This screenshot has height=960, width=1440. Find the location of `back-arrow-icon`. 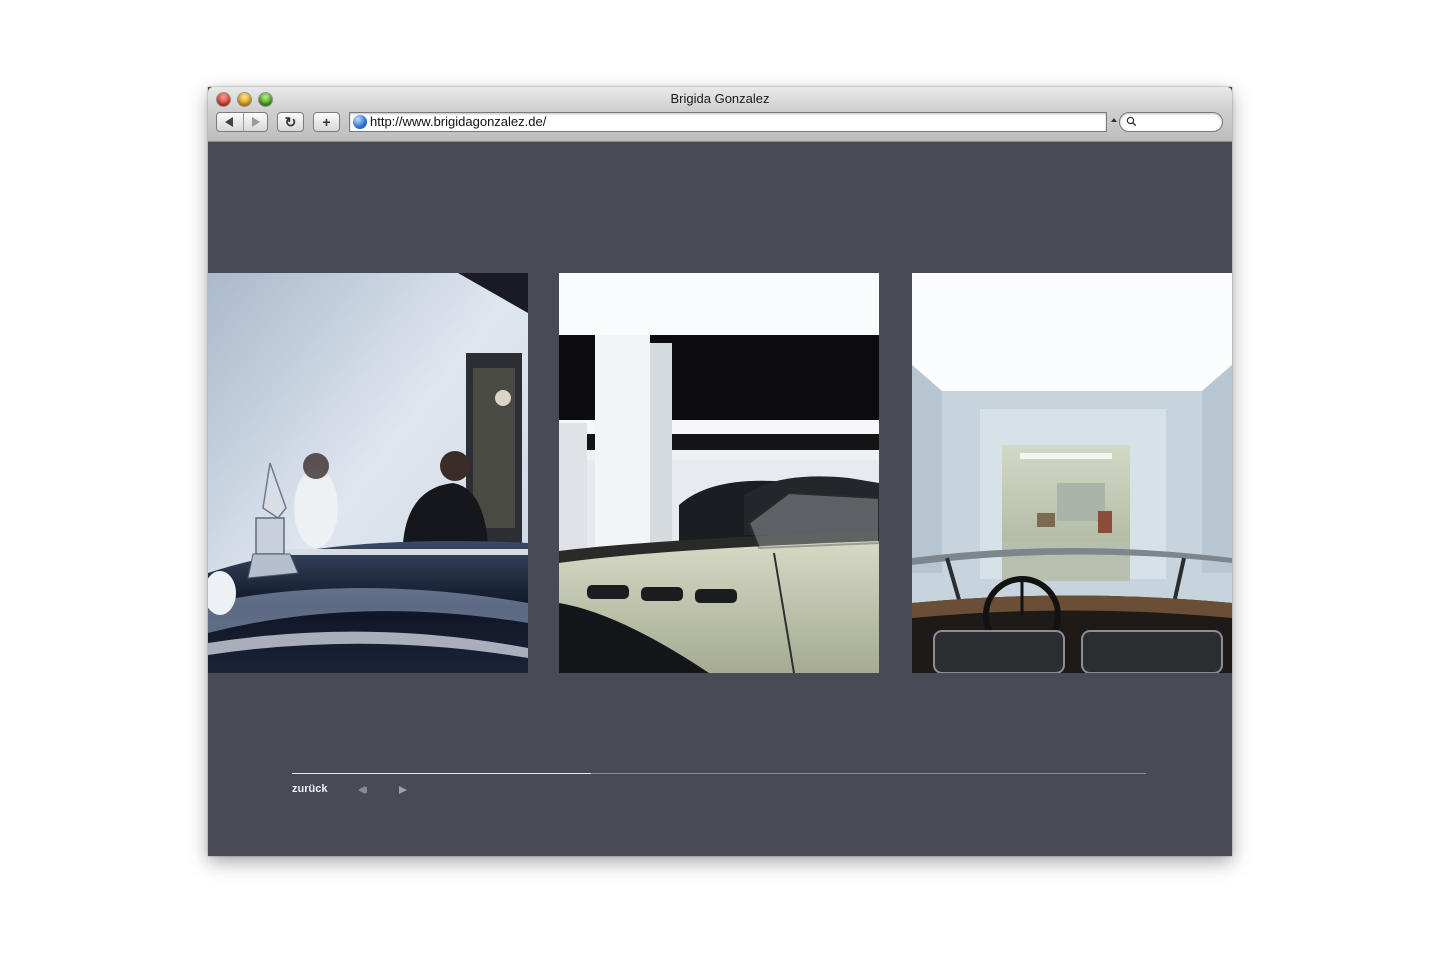

back-arrow-icon is located at coordinates (229, 122).